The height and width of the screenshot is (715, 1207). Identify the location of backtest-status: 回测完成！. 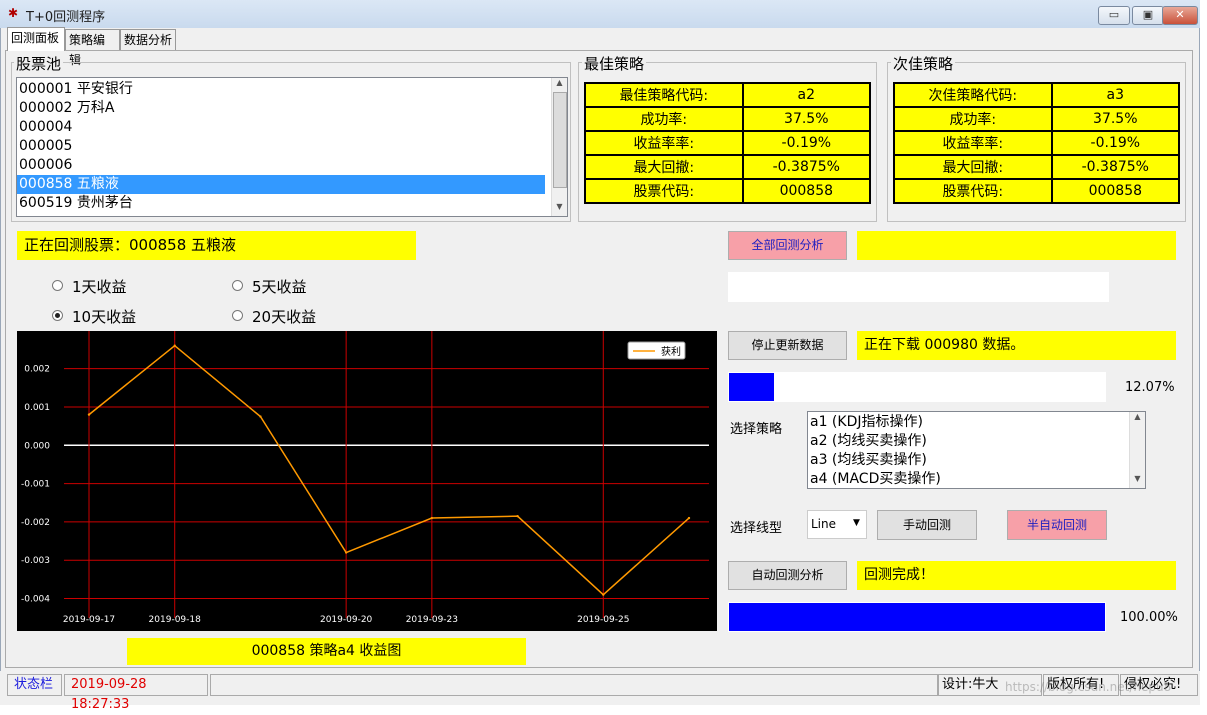
(1016, 575).